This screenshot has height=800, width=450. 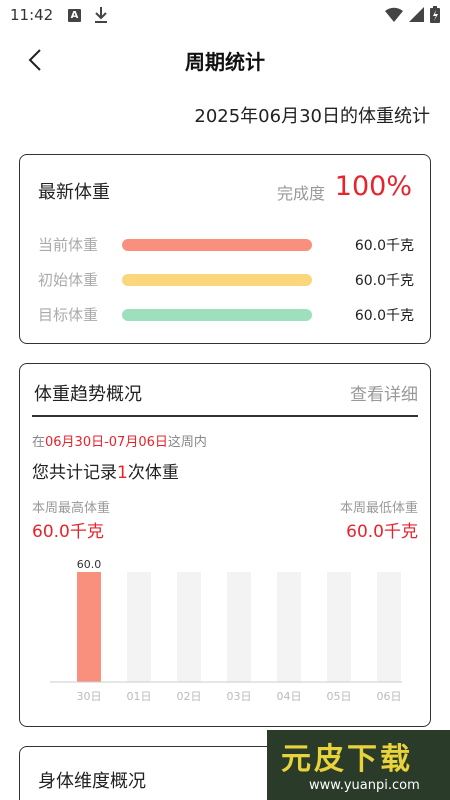 I want to click on current-weight-row: 当前体重 60.0千克, so click(x=226, y=244).